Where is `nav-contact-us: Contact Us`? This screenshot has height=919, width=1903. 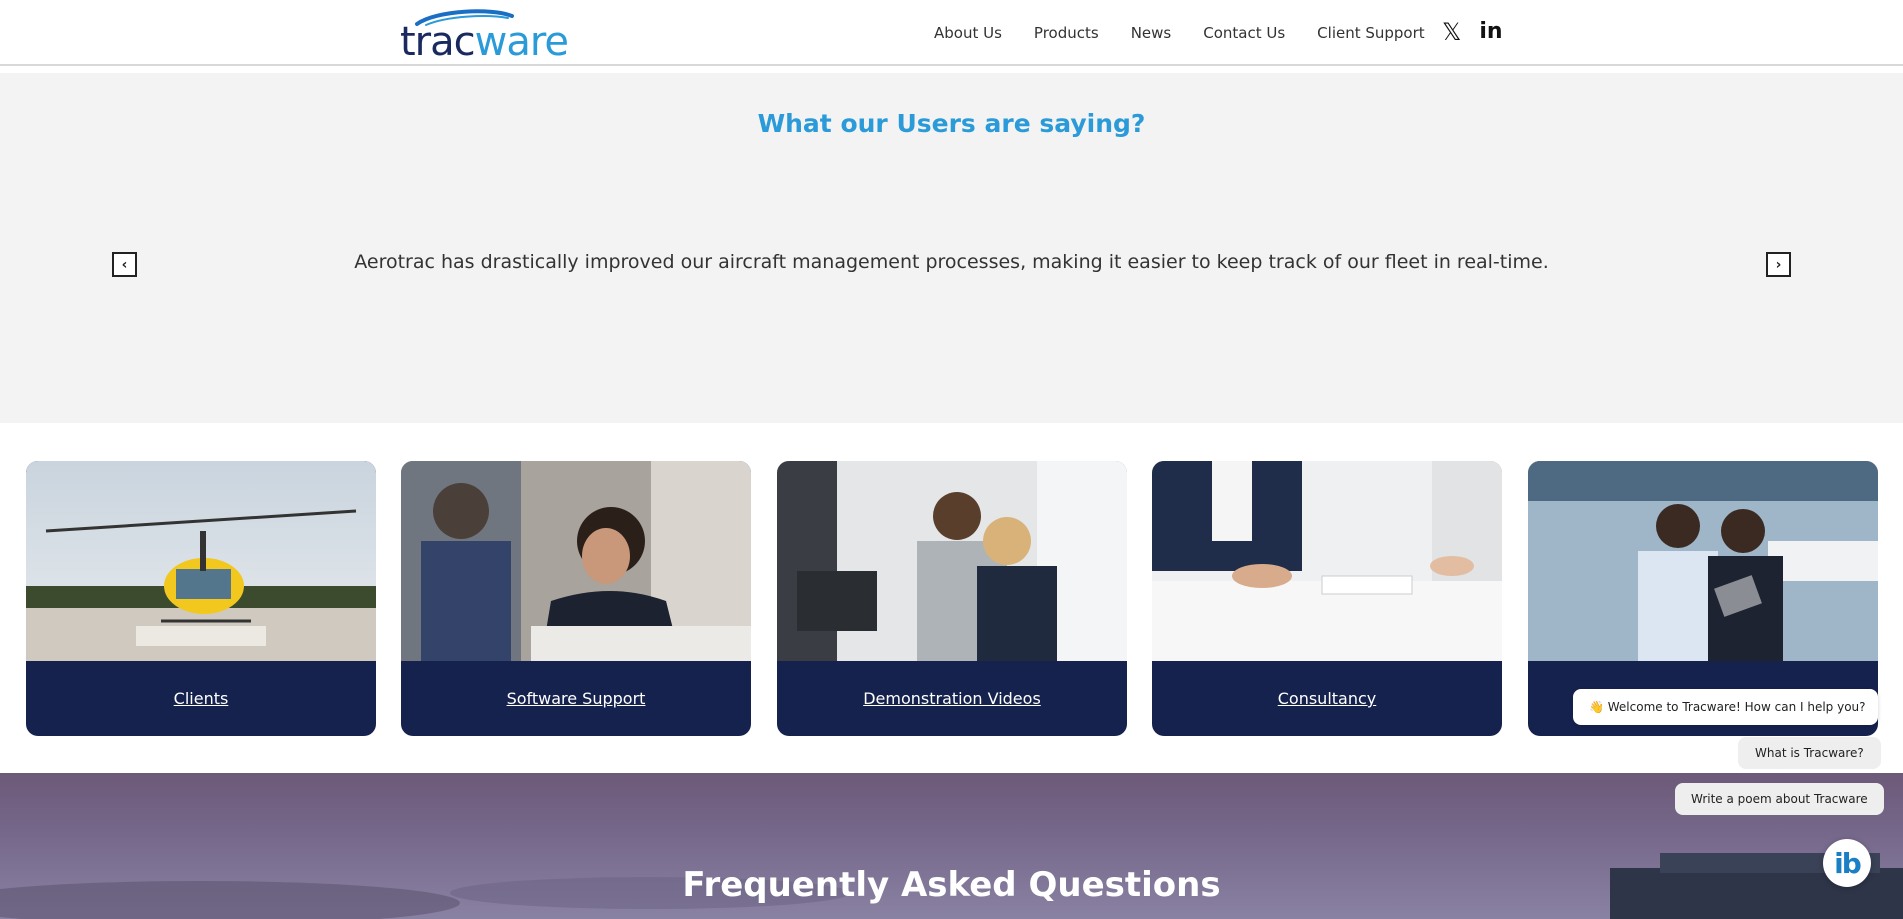 nav-contact-us: Contact Us is located at coordinates (1244, 33).